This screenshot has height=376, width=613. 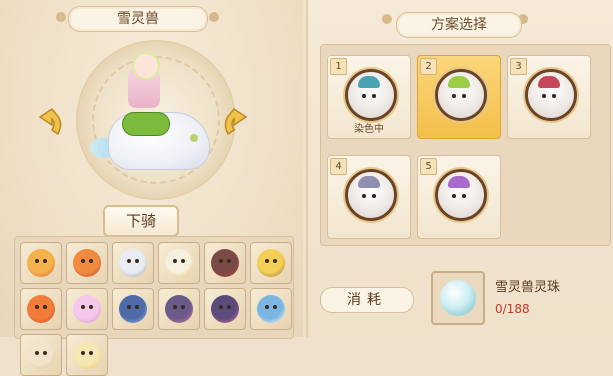 What do you see at coordinates (138, 19) in the screenshot?
I see `mount-title: 雪灵兽` at bounding box center [138, 19].